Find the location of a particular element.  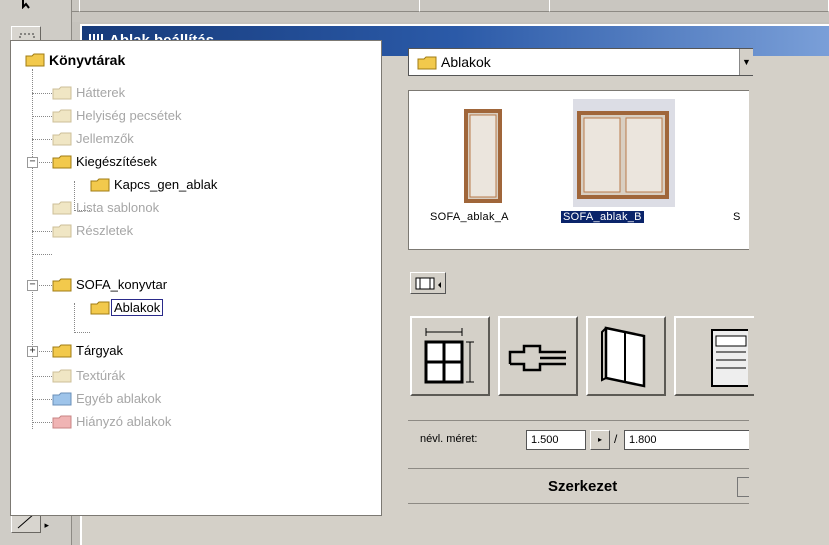

top-toolbar-strip is located at coordinates (450, 11).